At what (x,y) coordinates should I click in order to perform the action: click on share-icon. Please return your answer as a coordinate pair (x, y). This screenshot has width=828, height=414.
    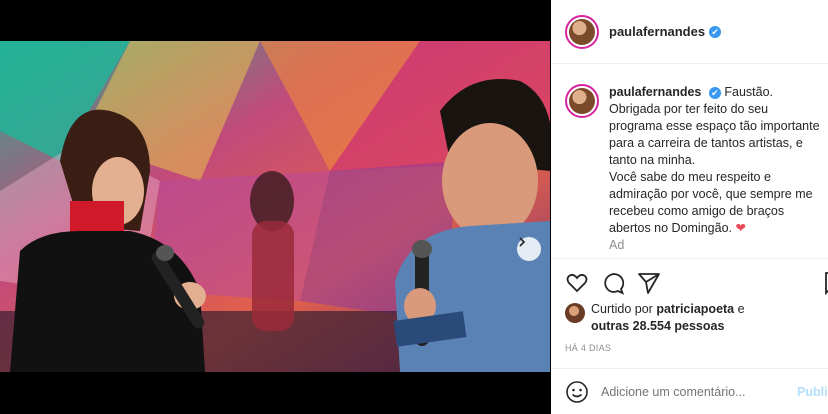
    Looking at the image, I should click on (649, 283).